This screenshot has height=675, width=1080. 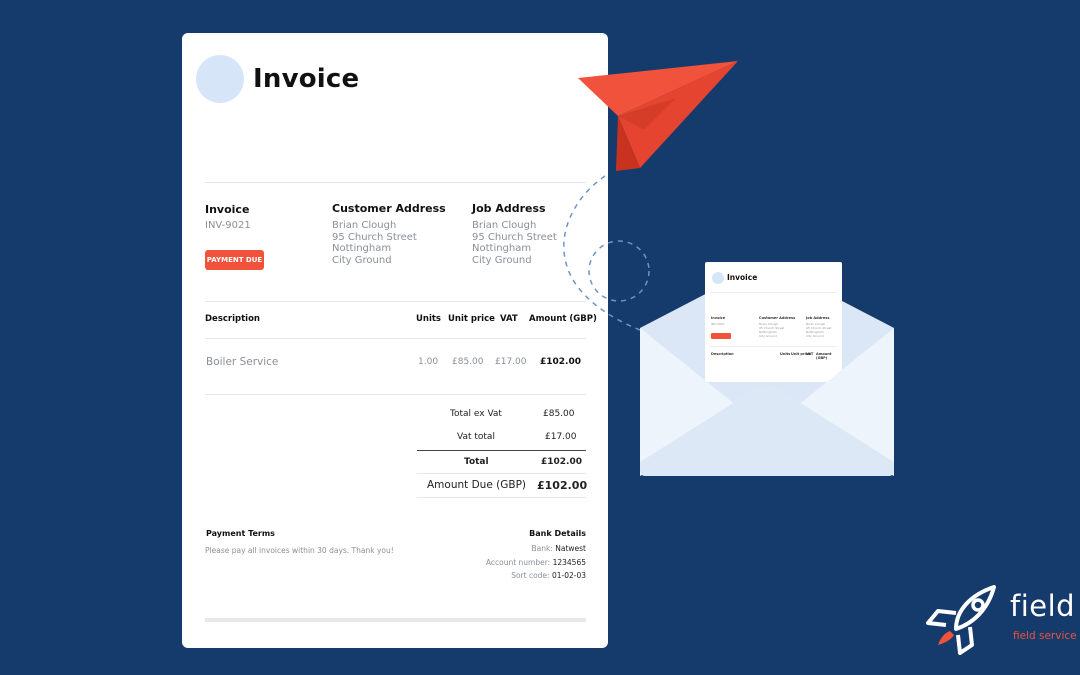 I want to click on paper-plane-icon, so click(x=658, y=116).